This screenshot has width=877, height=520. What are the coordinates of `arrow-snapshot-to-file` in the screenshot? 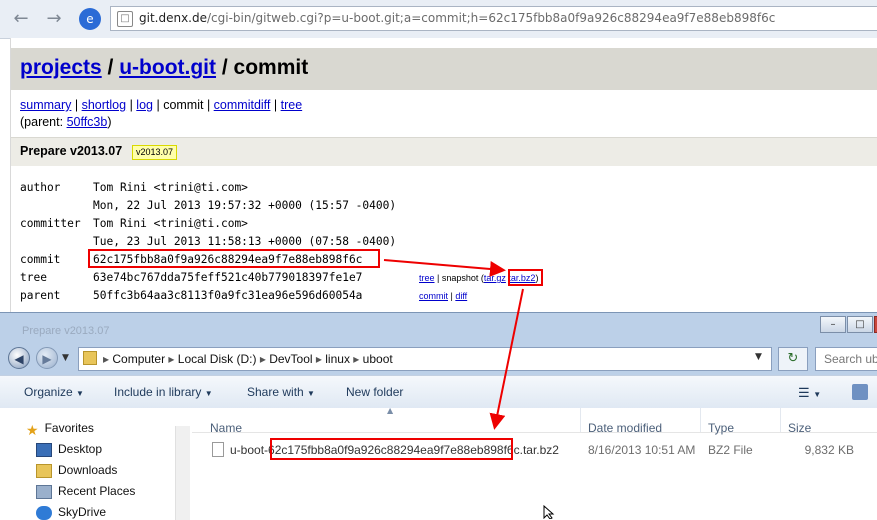 It's located at (506, 359).